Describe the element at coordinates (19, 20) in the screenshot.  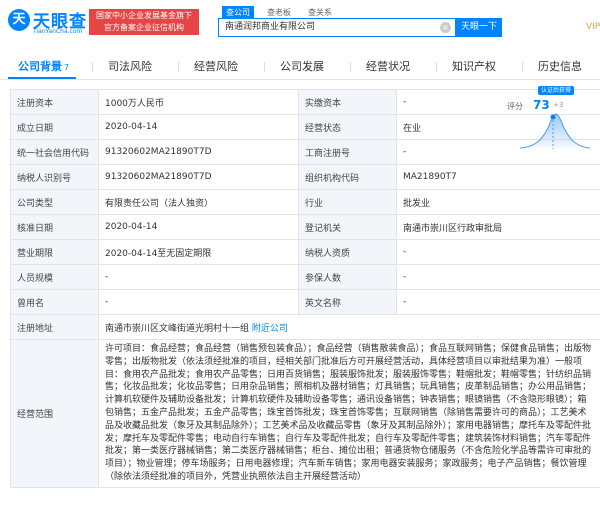
I see `logo-icon: 天` at that location.